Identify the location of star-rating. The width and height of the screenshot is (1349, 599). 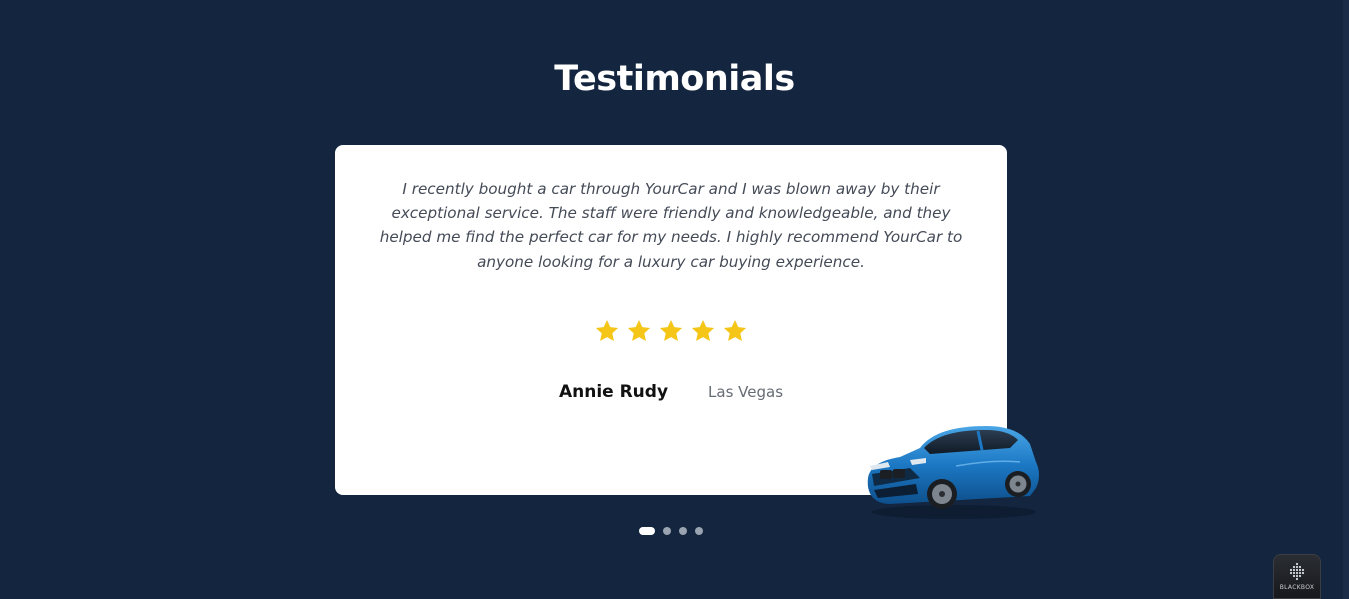
(671, 331).